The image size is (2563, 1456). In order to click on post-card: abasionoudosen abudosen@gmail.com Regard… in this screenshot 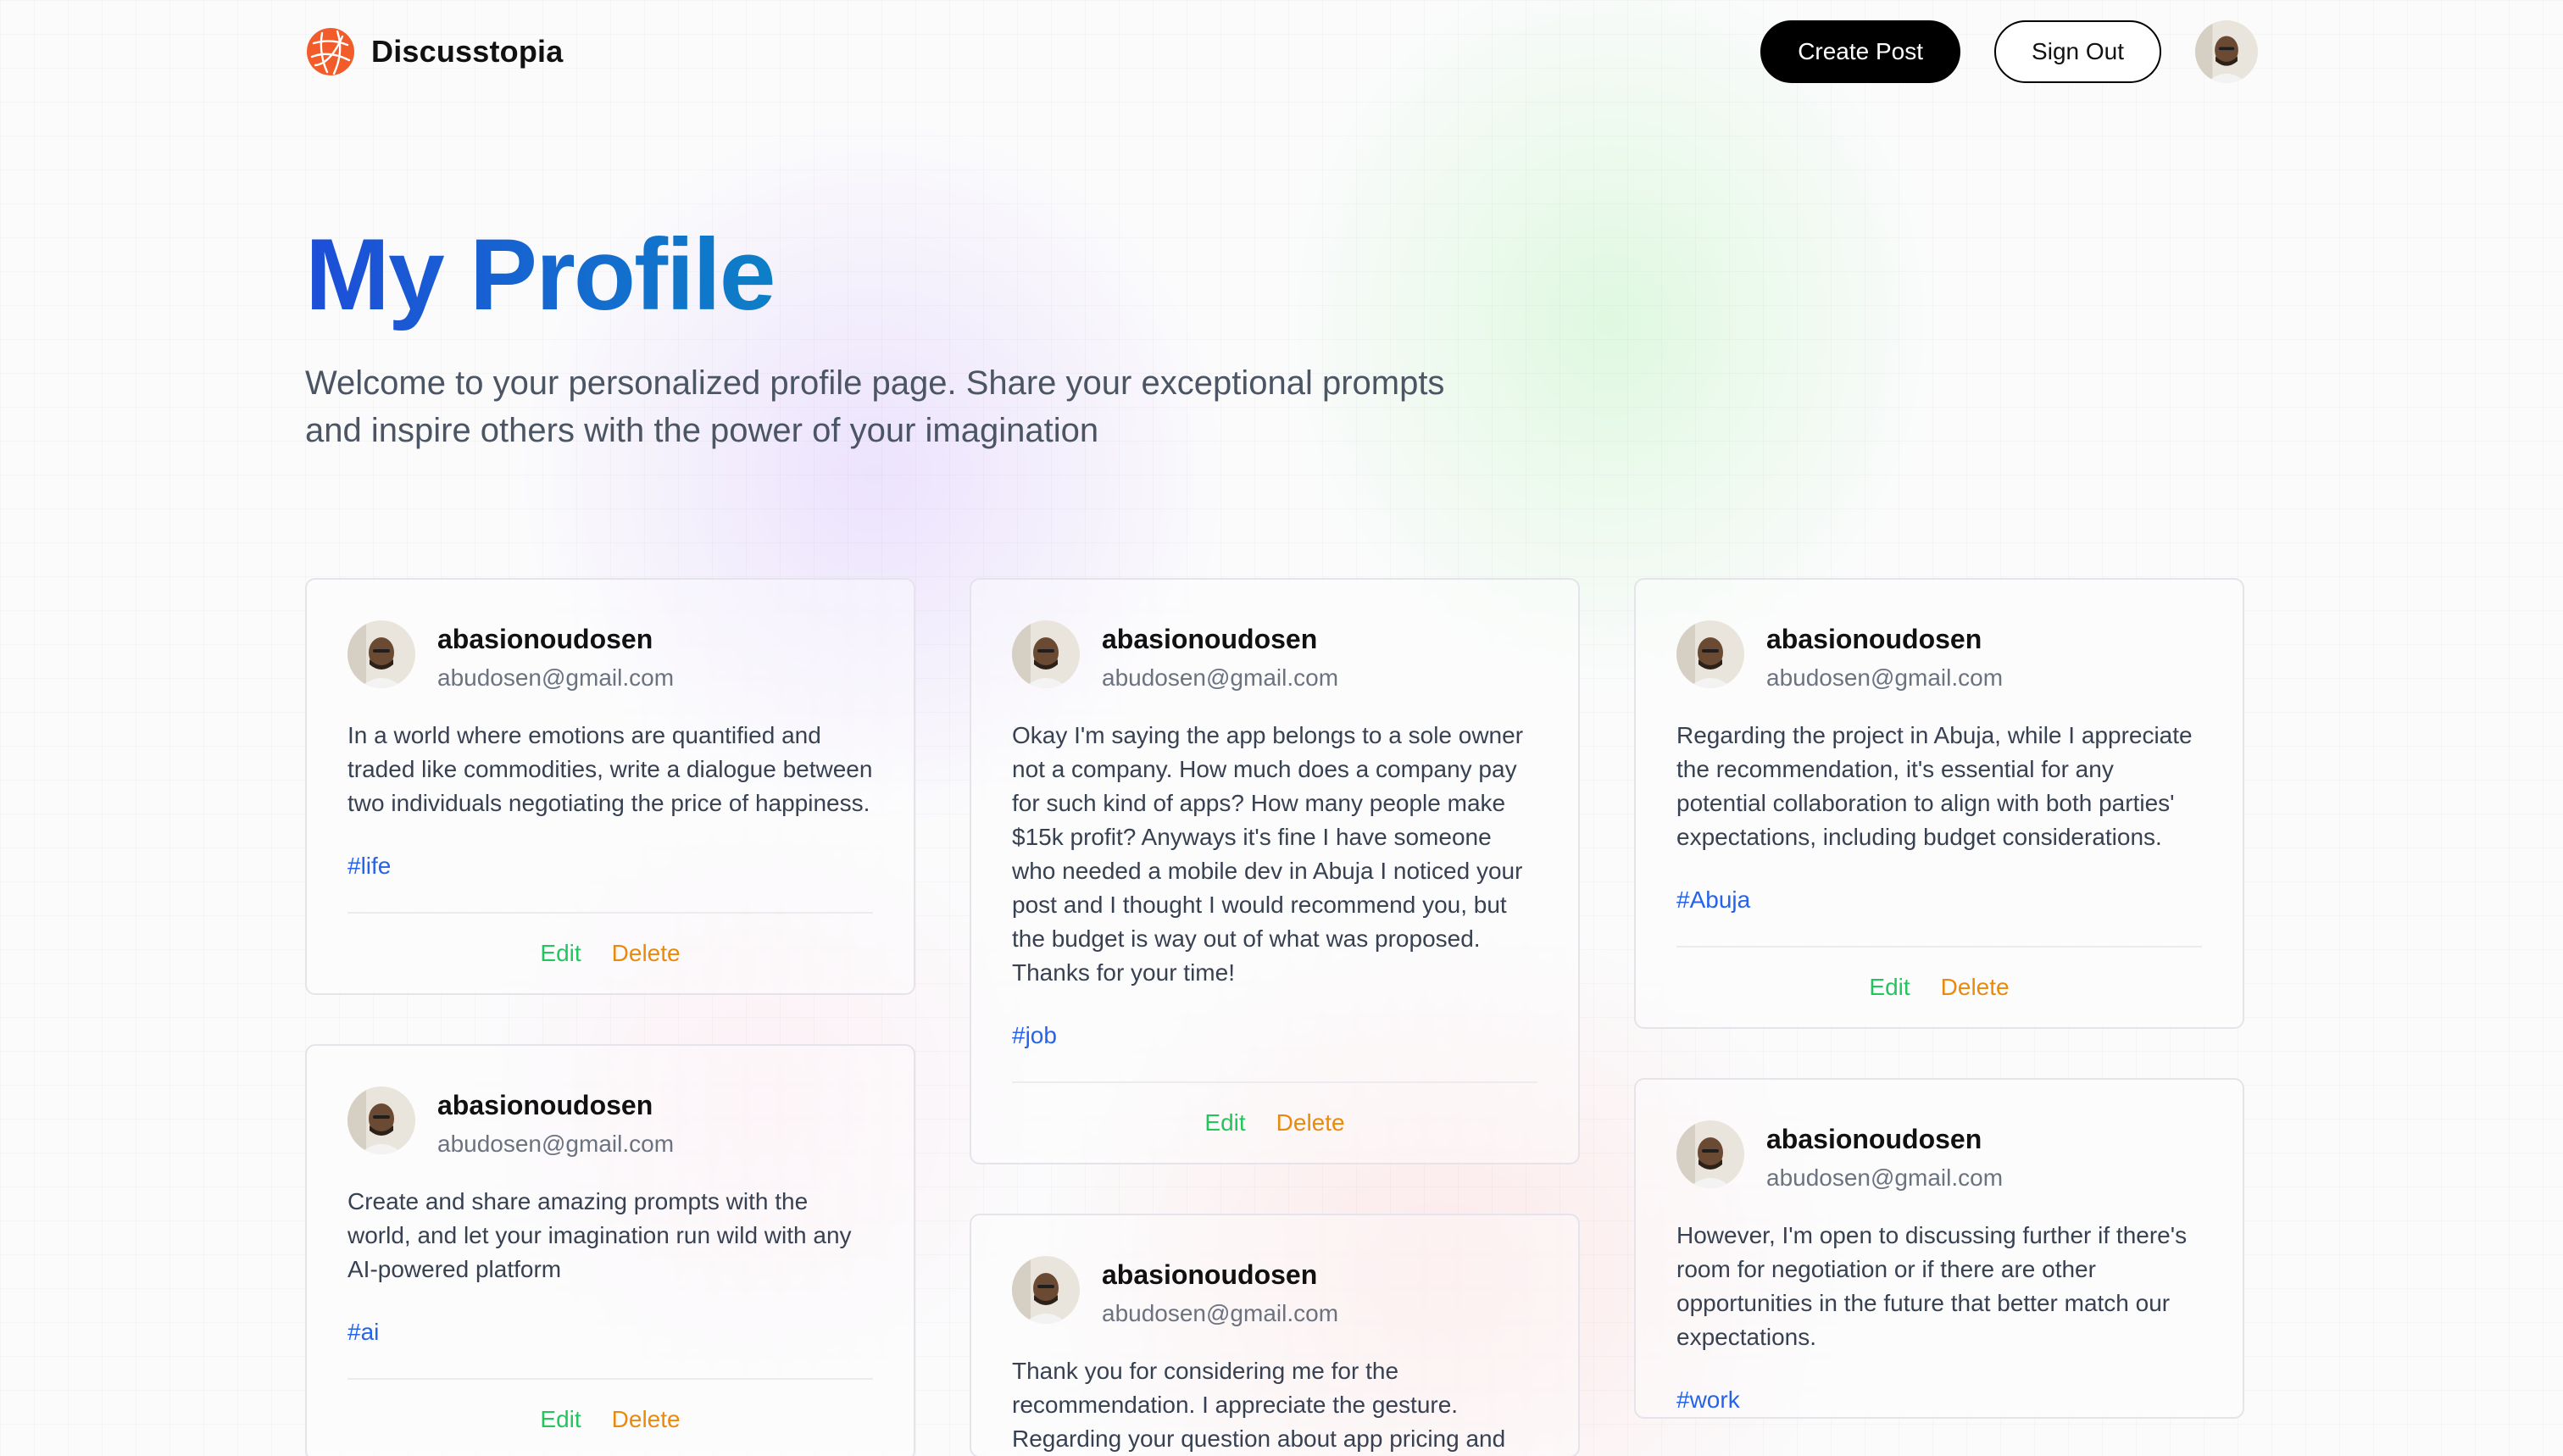, I will do `click(1939, 803)`.